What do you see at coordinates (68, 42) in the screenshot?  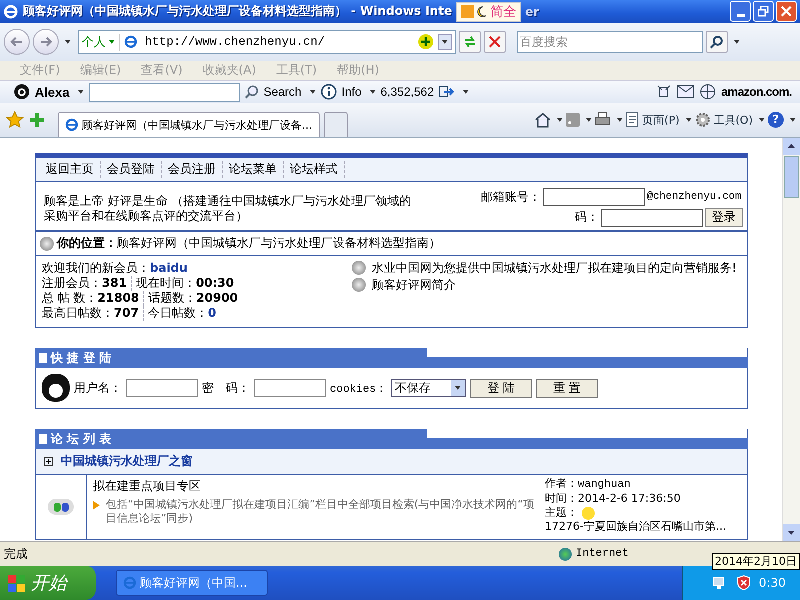 I see `history-caret-icon` at bounding box center [68, 42].